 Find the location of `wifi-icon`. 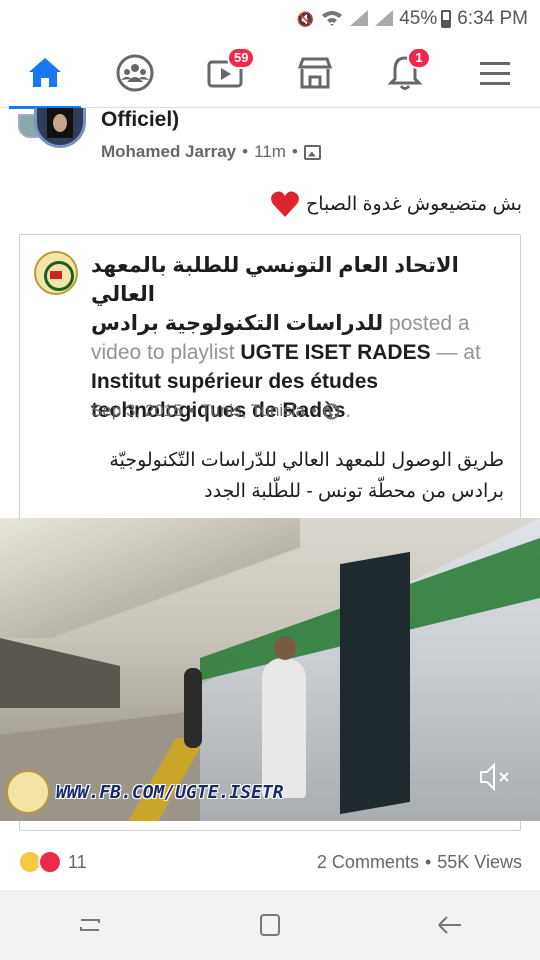

wifi-icon is located at coordinates (332, 19).